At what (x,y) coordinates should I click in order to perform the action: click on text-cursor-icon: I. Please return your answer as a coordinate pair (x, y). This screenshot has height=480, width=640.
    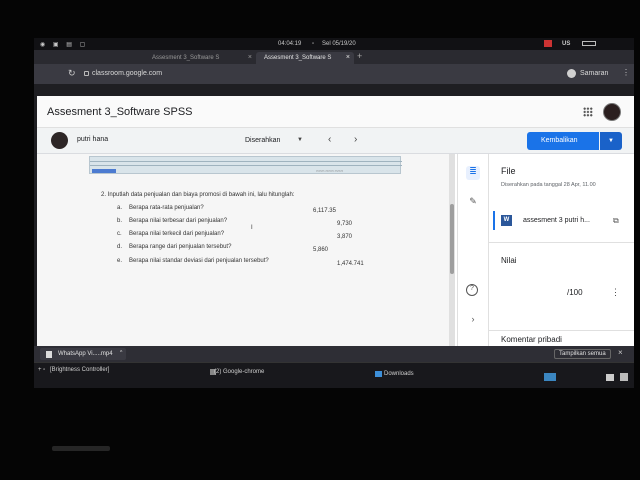
    Looking at the image, I should click on (252, 228).